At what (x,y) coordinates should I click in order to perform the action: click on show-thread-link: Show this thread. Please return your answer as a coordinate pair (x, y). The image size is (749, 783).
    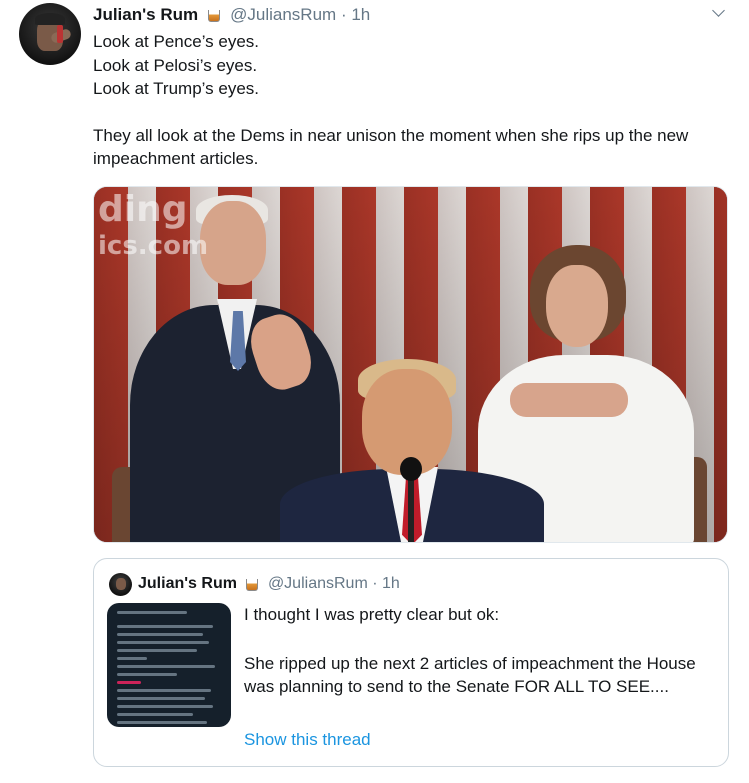
    Looking at the image, I should click on (307, 740).